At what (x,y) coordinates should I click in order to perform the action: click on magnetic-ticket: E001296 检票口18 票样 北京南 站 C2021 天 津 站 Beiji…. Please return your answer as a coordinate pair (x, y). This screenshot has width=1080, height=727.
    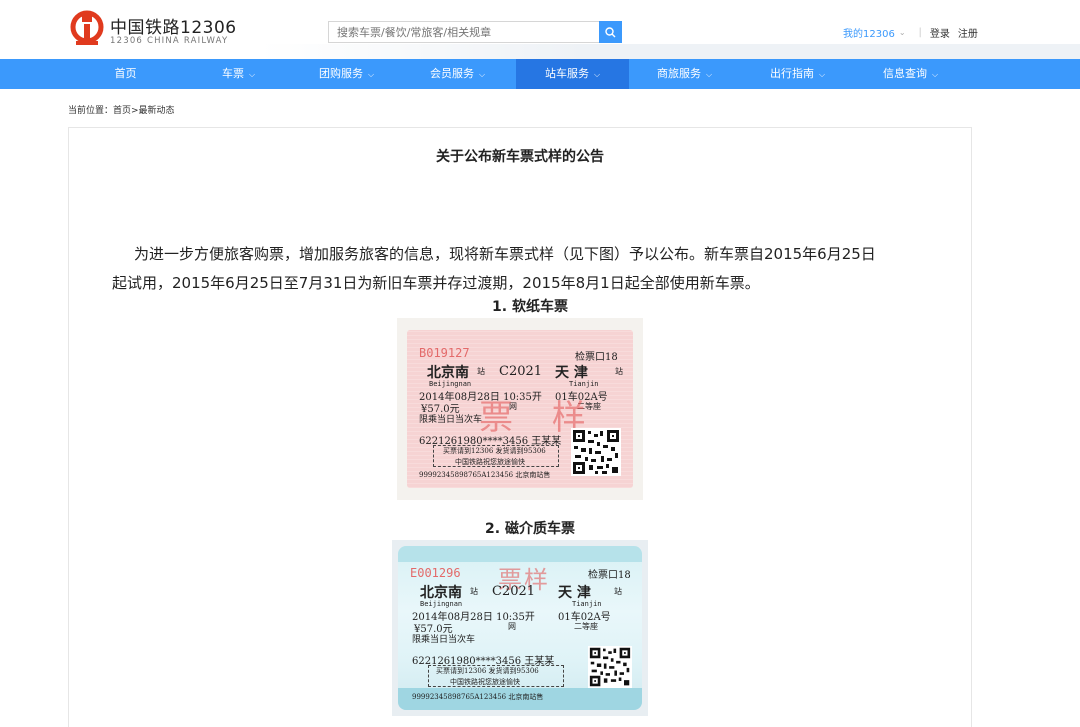
    Looking at the image, I should click on (520, 628).